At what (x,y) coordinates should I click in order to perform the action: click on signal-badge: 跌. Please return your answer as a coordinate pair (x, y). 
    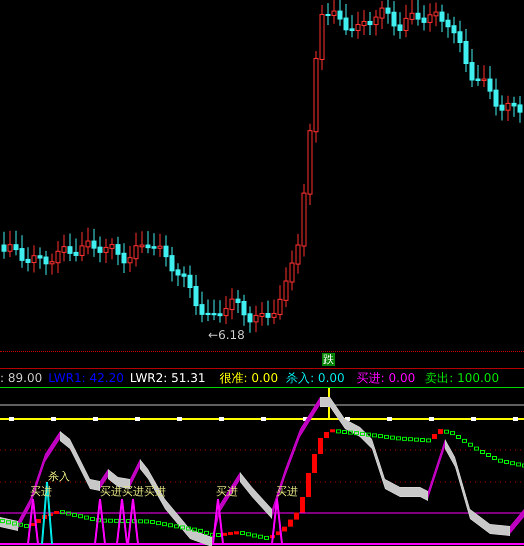
    Looking at the image, I should click on (328, 359).